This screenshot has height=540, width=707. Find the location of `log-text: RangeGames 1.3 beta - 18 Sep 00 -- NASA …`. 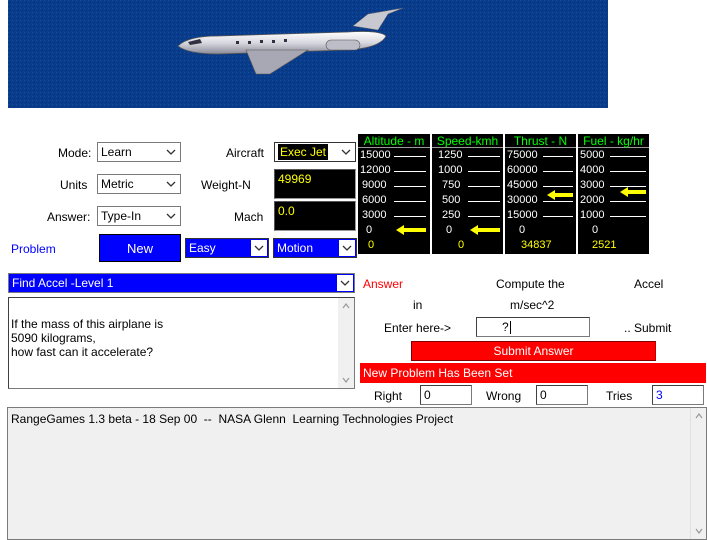

log-text: RangeGames 1.3 beta - 18 Sep 00 -- NASA … is located at coordinates (232, 419).